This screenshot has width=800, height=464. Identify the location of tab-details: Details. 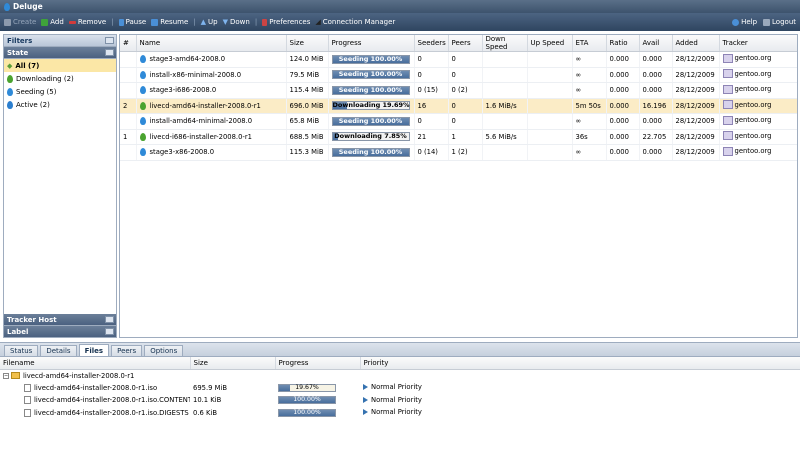
(58, 350).